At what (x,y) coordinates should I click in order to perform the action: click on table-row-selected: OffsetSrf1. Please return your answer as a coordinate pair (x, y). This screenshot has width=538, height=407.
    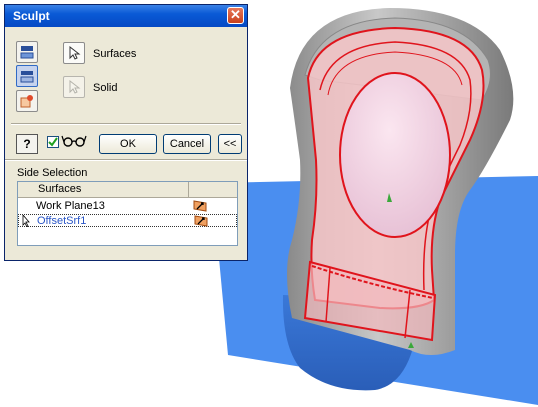
    Looking at the image, I should click on (127, 220).